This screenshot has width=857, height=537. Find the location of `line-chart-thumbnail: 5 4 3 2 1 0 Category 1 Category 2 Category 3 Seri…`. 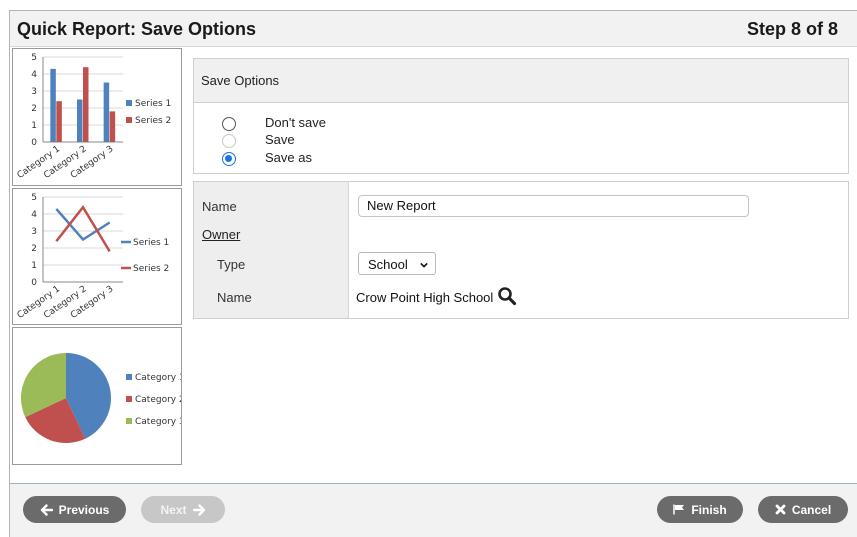

line-chart-thumbnail: 5 4 3 2 1 0 Category 1 Category 2 Category 3 Seri… is located at coordinates (97, 256).